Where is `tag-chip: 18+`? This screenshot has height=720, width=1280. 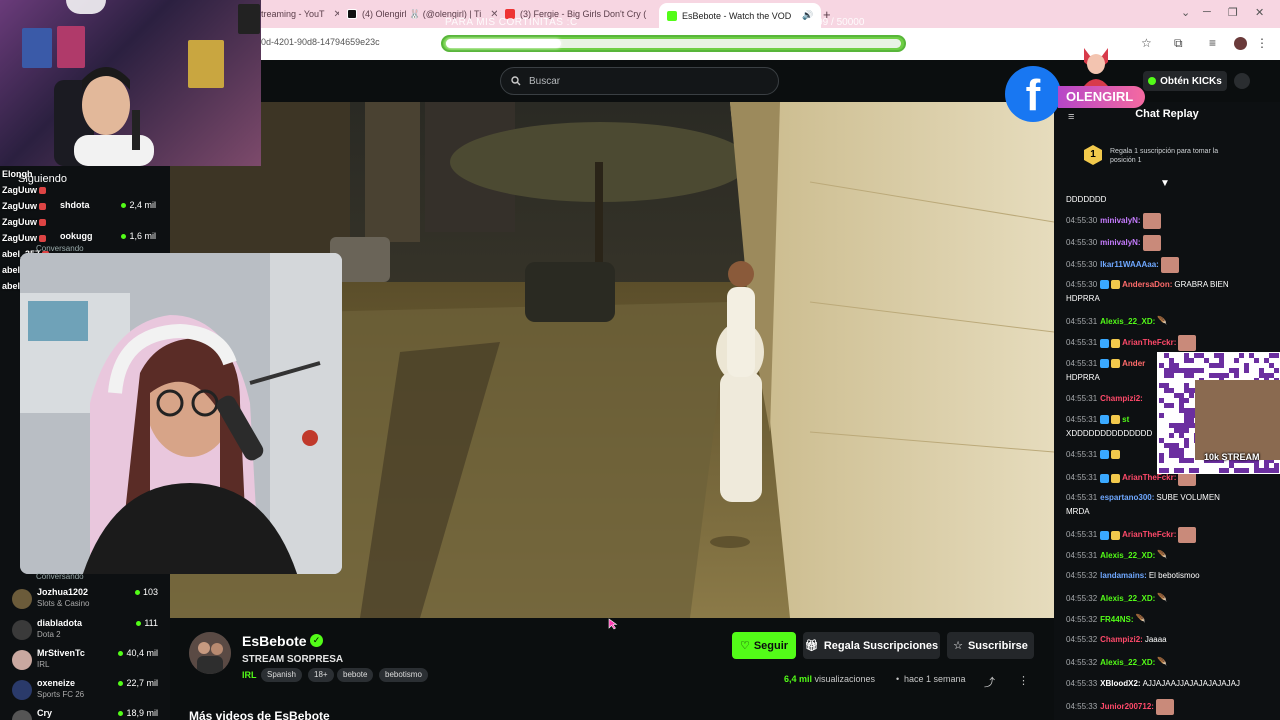
tag-chip: 18+ is located at coordinates (321, 675).